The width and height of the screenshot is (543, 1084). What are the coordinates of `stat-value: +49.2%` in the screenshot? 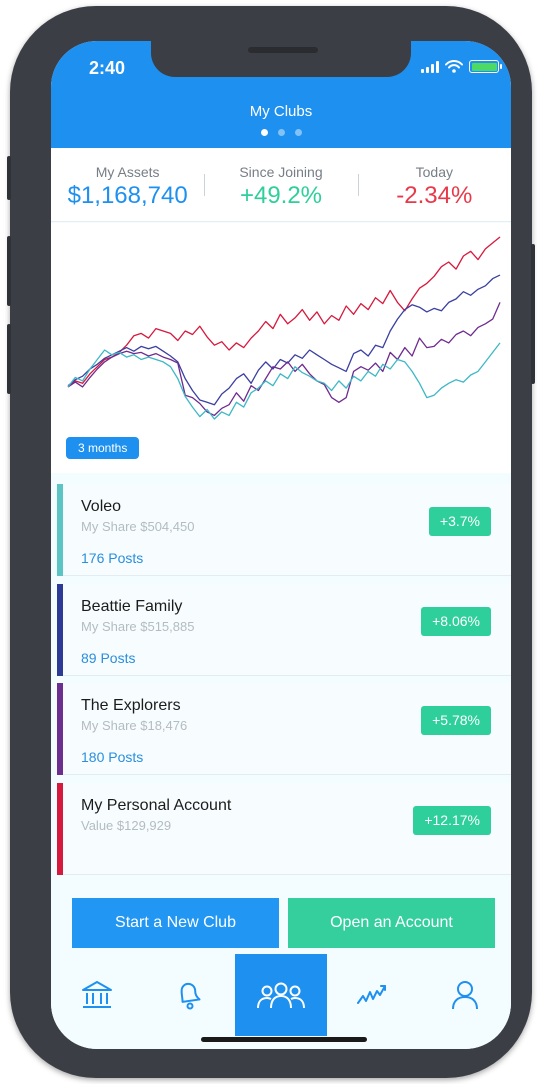 It's located at (281, 195).